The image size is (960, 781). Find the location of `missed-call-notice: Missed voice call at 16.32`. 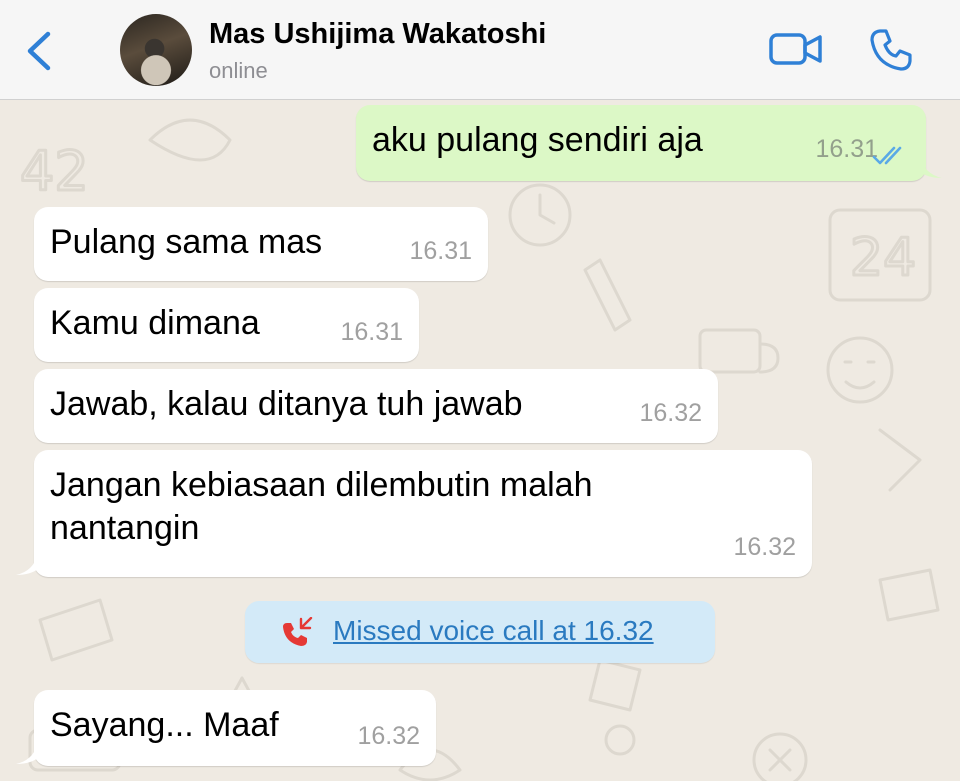

missed-call-notice: Missed voice call at 16.32 is located at coordinates (480, 632).